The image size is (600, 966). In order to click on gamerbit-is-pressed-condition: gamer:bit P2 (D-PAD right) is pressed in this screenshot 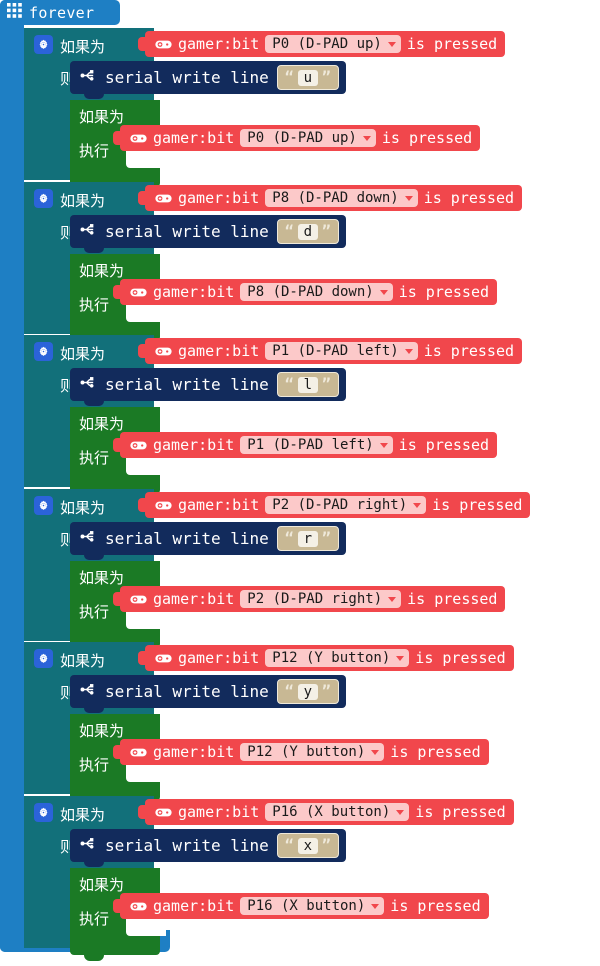, I will do `click(334, 505)`.